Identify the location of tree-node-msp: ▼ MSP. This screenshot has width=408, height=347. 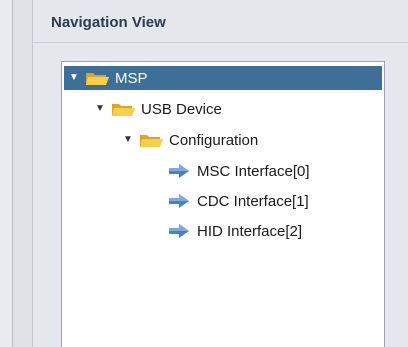
(223, 78).